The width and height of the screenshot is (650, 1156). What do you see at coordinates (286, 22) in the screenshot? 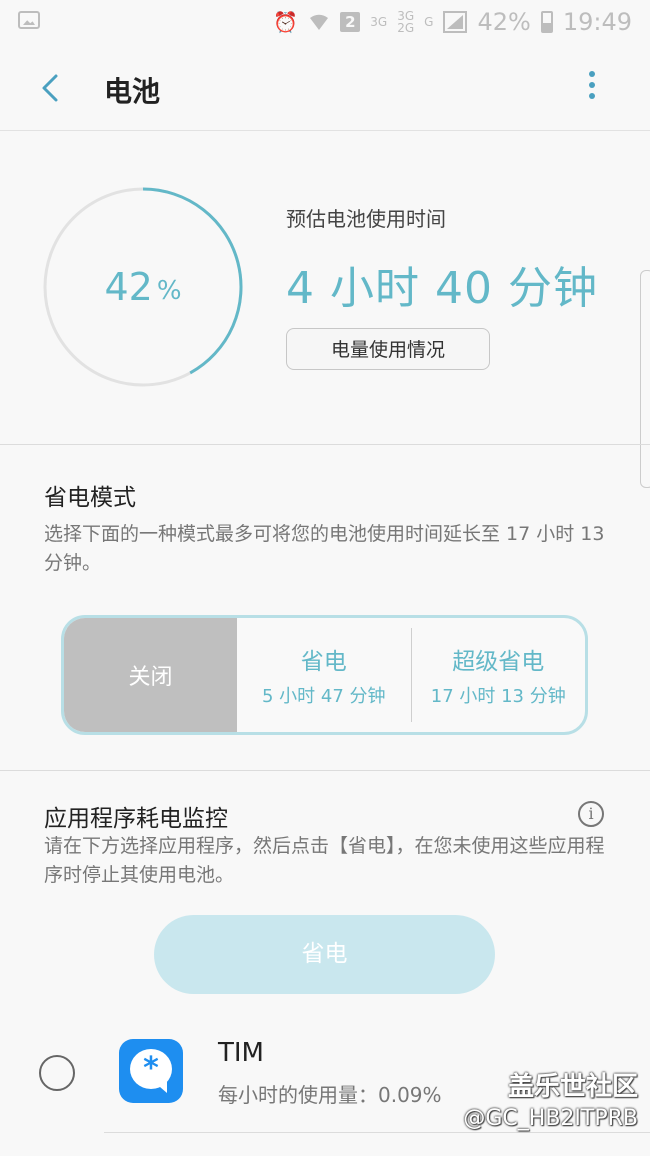
I see `alarm-icon: ⏰` at bounding box center [286, 22].